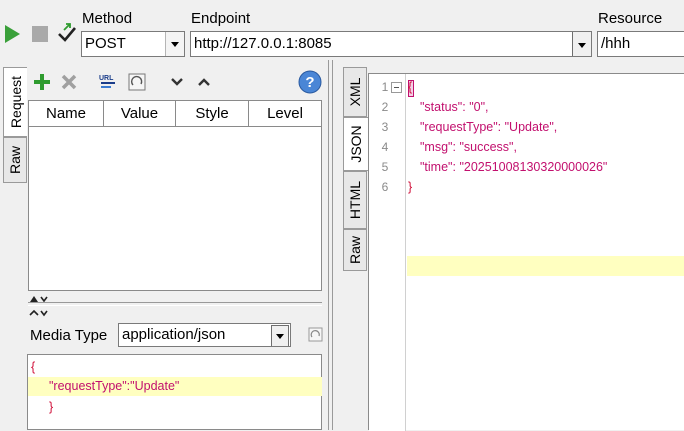 The height and width of the screenshot is (431, 684). What do you see at coordinates (133, 44) in the screenshot?
I see `method-select: POST` at bounding box center [133, 44].